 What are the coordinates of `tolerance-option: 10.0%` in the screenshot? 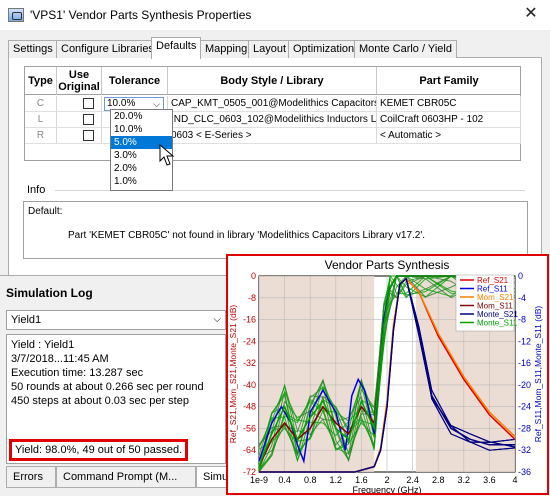 It's located at (141, 129).